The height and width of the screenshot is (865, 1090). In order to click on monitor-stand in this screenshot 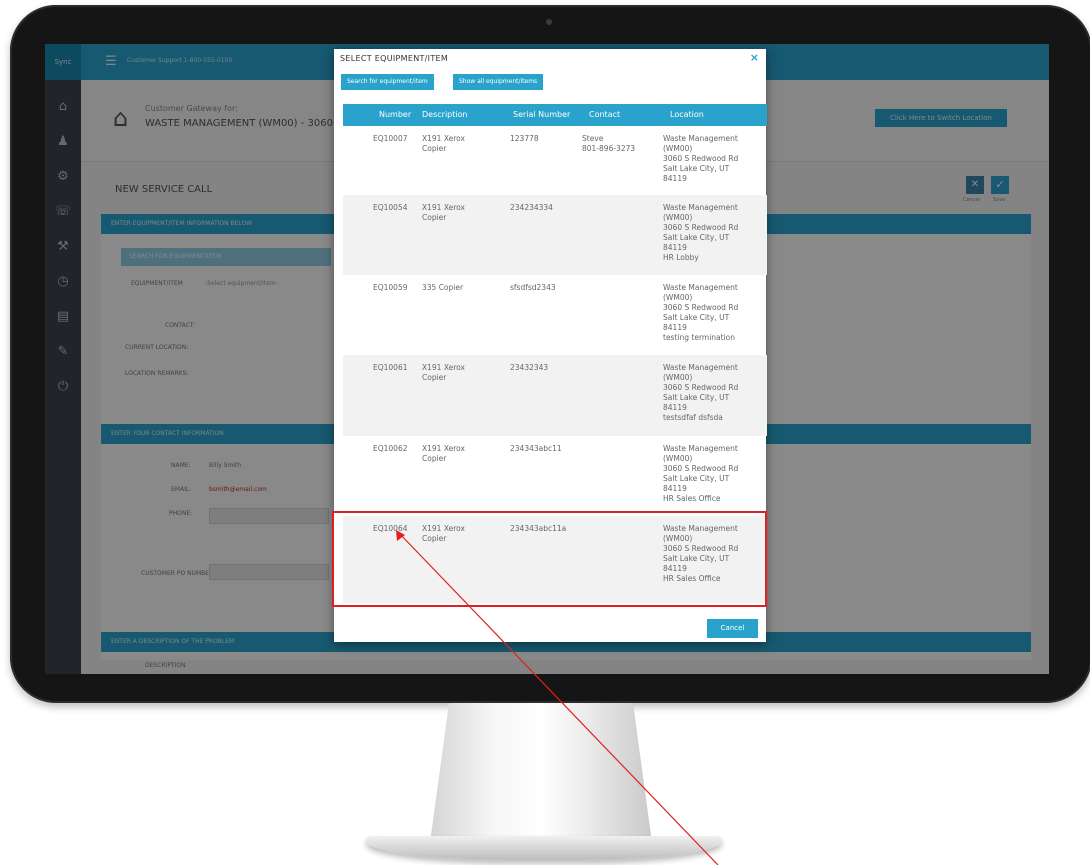, I will do `click(541, 774)`.